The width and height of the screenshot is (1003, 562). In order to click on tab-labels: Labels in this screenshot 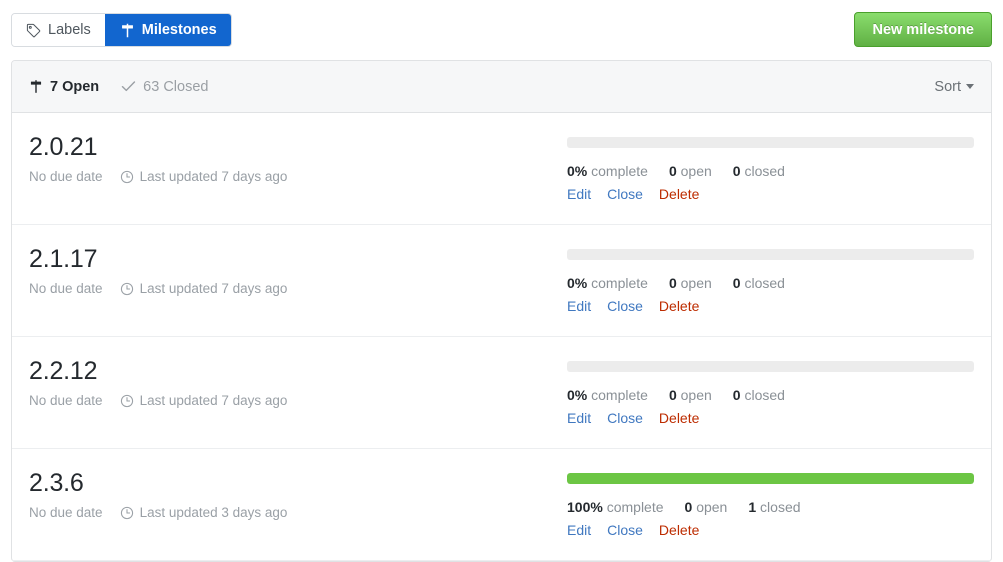, I will do `click(58, 30)`.